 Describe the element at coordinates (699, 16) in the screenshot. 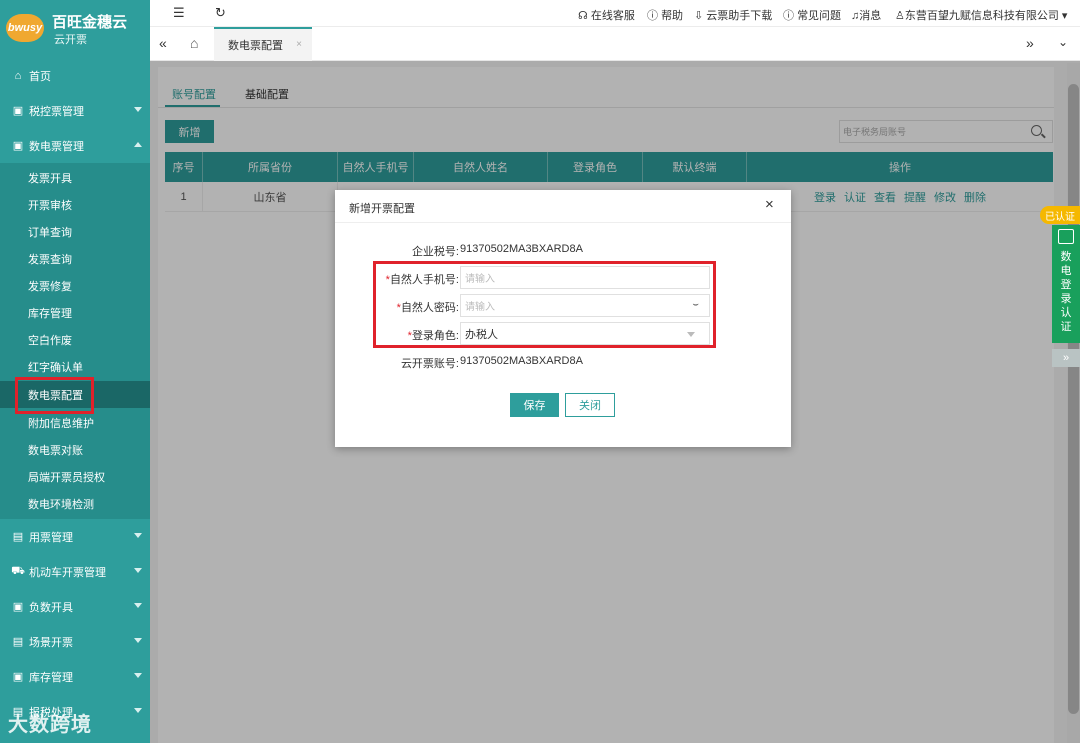

I see `download-icon: ⇩` at that location.